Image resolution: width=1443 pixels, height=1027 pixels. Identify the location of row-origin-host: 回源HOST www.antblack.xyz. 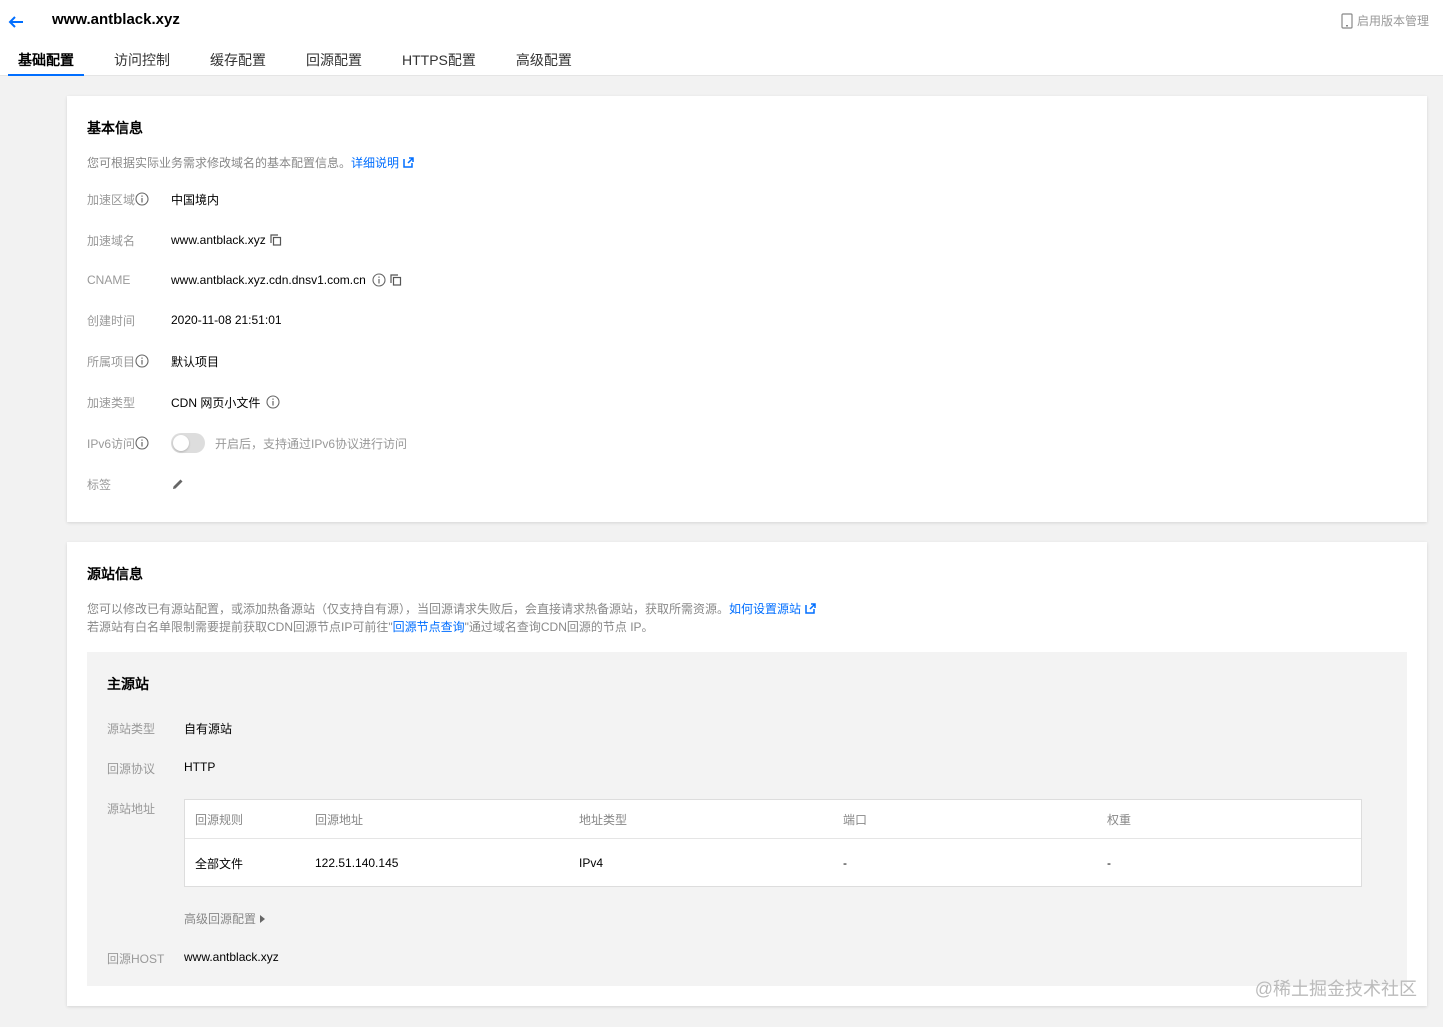
(193, 958).